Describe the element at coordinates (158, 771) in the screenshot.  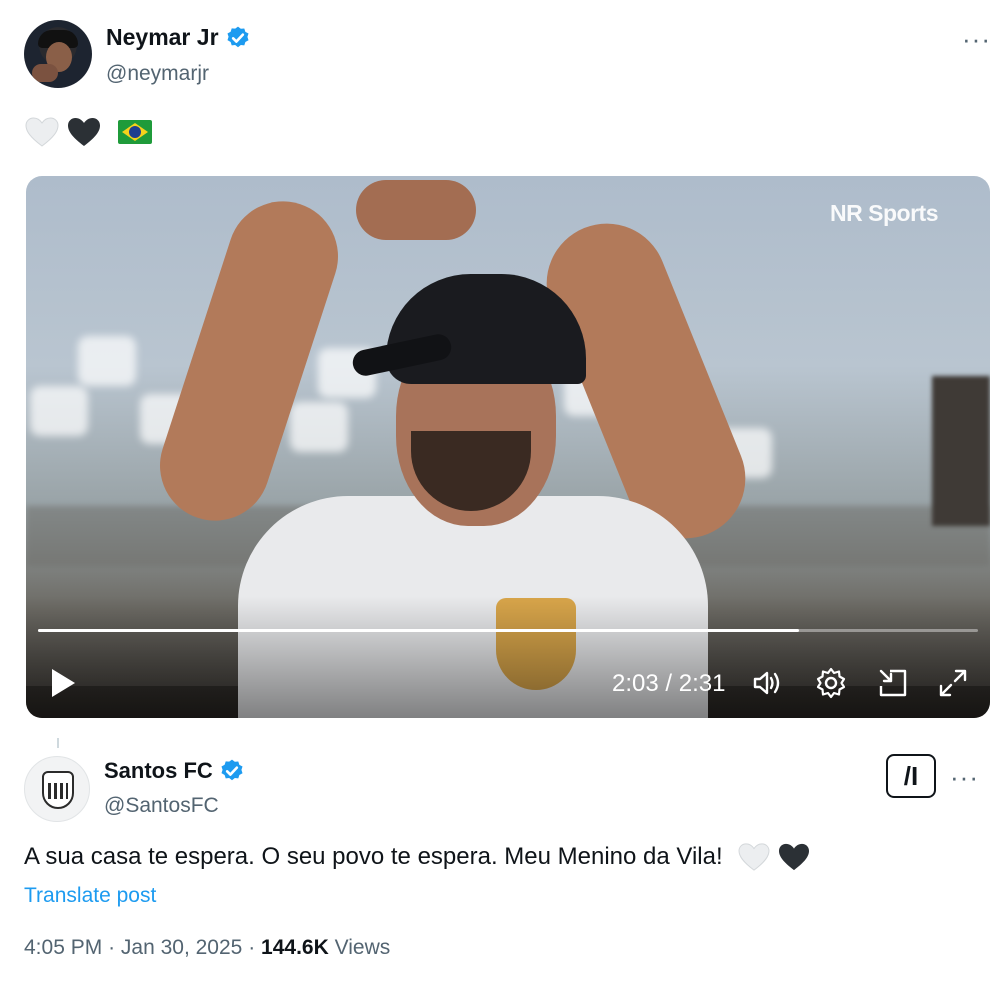
I see `reply-author-display-name: Santos FC` at that location.